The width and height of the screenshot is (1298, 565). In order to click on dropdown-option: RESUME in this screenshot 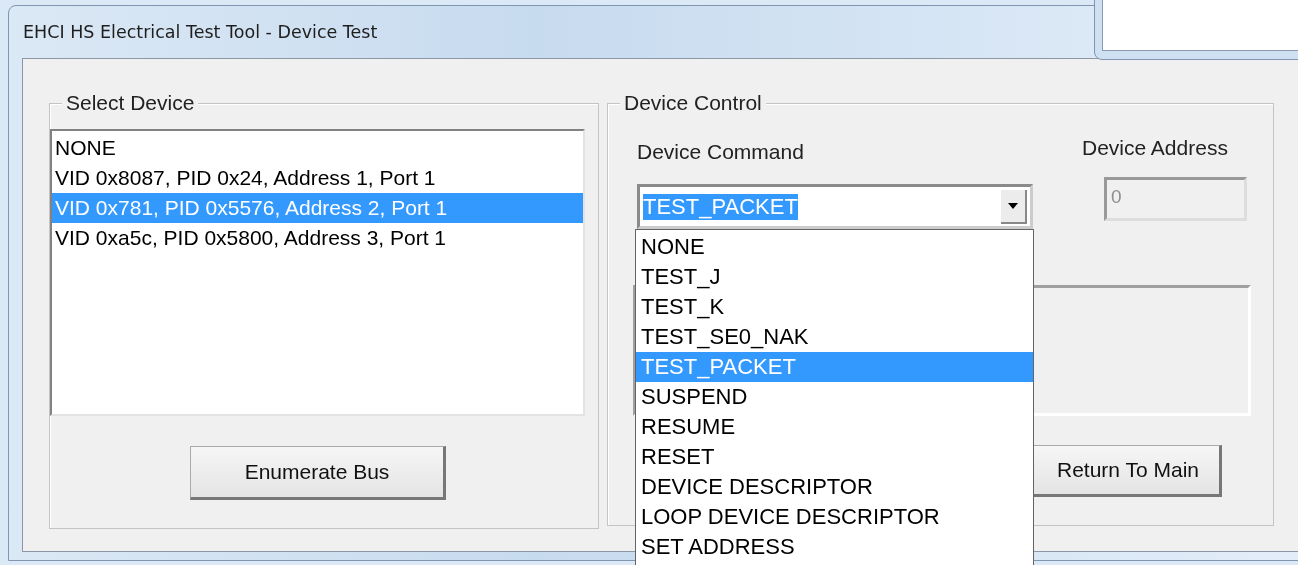, I will do `click(834, 427)`.